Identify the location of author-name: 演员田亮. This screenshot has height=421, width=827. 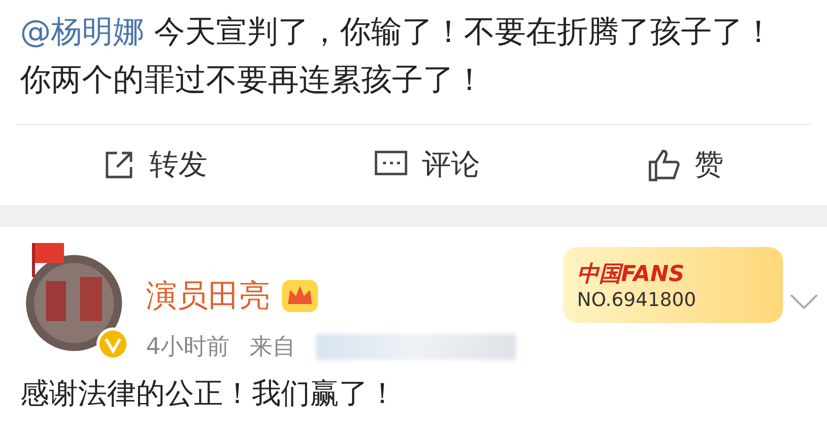
(208, 296).